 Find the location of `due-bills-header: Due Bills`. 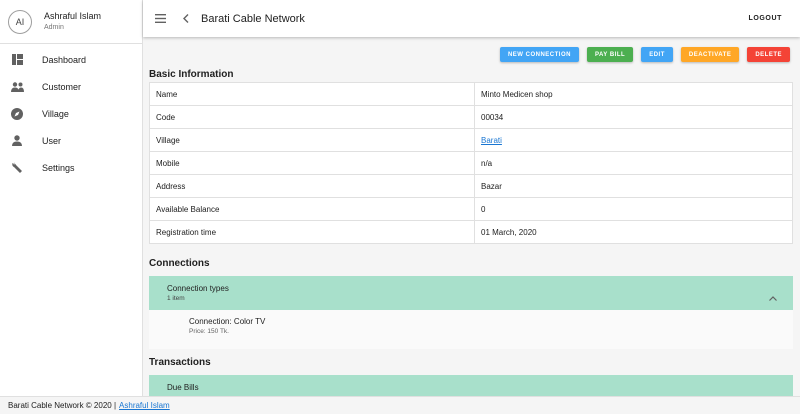

due-bills-header: Due Bills is located at coordinates (471, 385).